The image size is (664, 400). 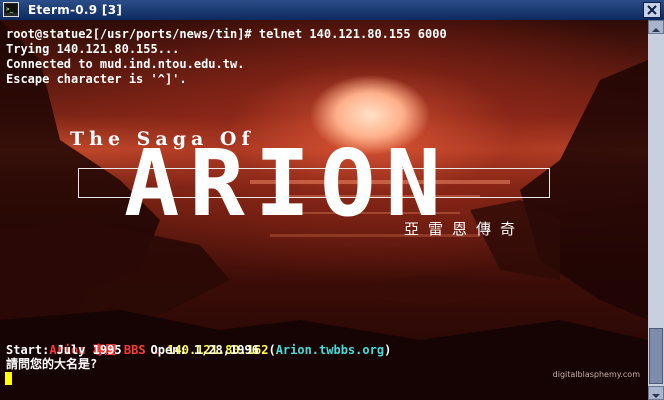 I want to click on name-prompt: 請問您的大名是?, so click(x=52, y=364).